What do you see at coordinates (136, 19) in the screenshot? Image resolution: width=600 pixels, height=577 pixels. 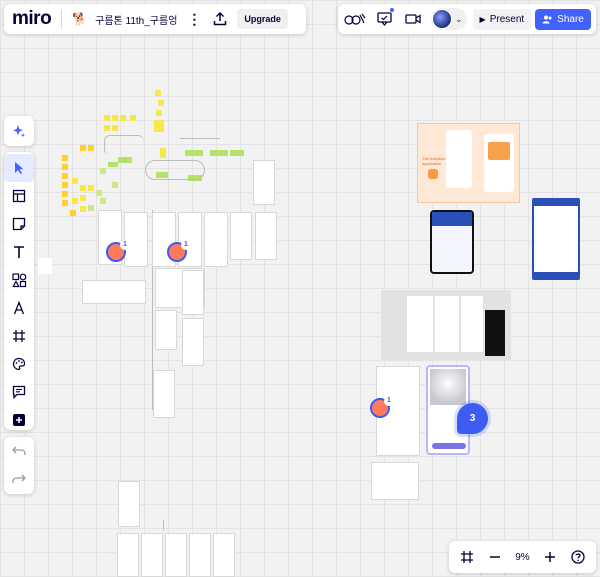 I see `board-name: 구름톤 11th_구름엉` at bounding box center [136, 19].